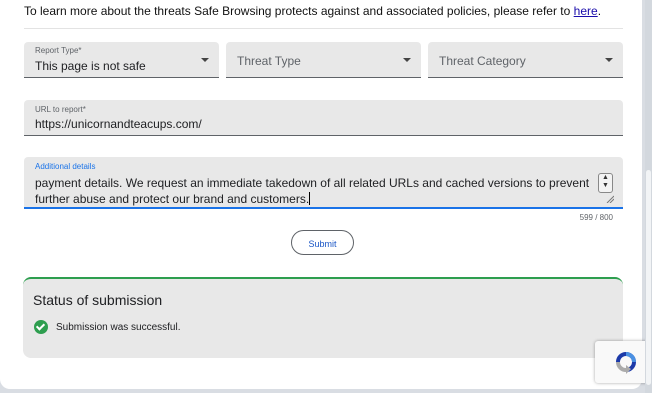  I want to click on divider, so click(323, 28).